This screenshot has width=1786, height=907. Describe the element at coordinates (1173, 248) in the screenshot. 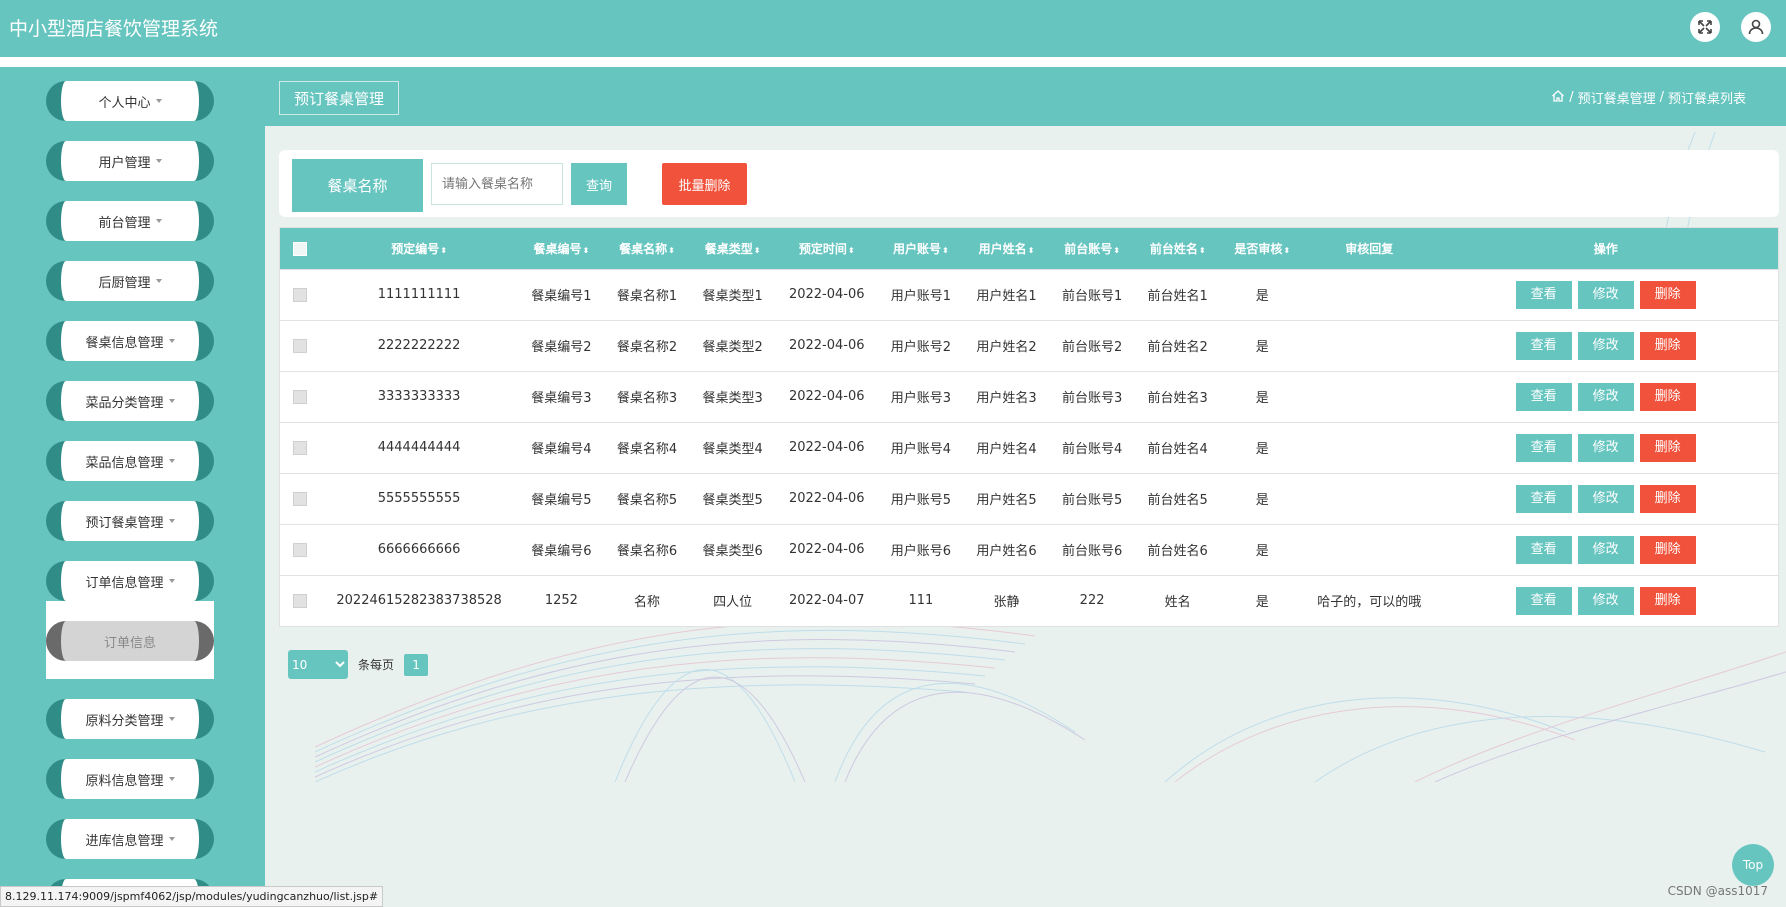

I see `column-header-label: 前台姓名` at that location.